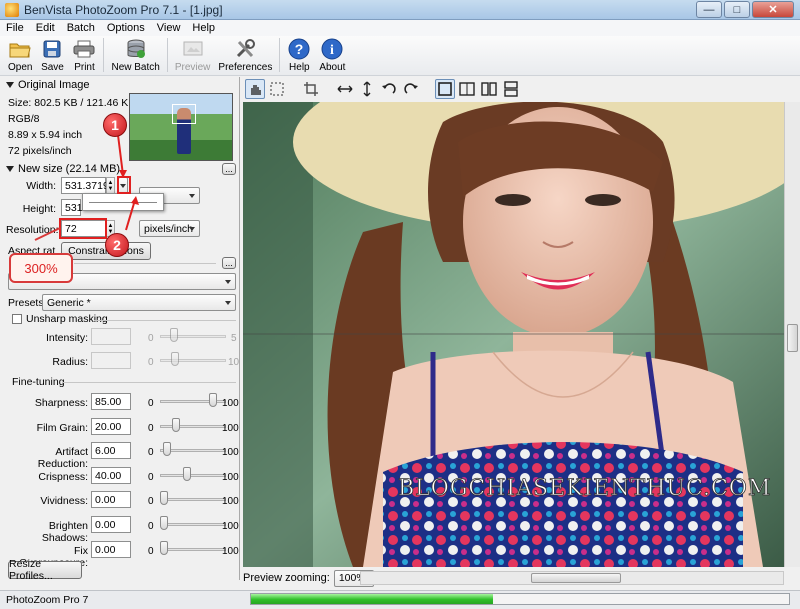 The height and width of the screenshot is (609, 800). Describe the element at coordinates (86, 187) in the screenshot. I see `annotation-arrows` at that location.